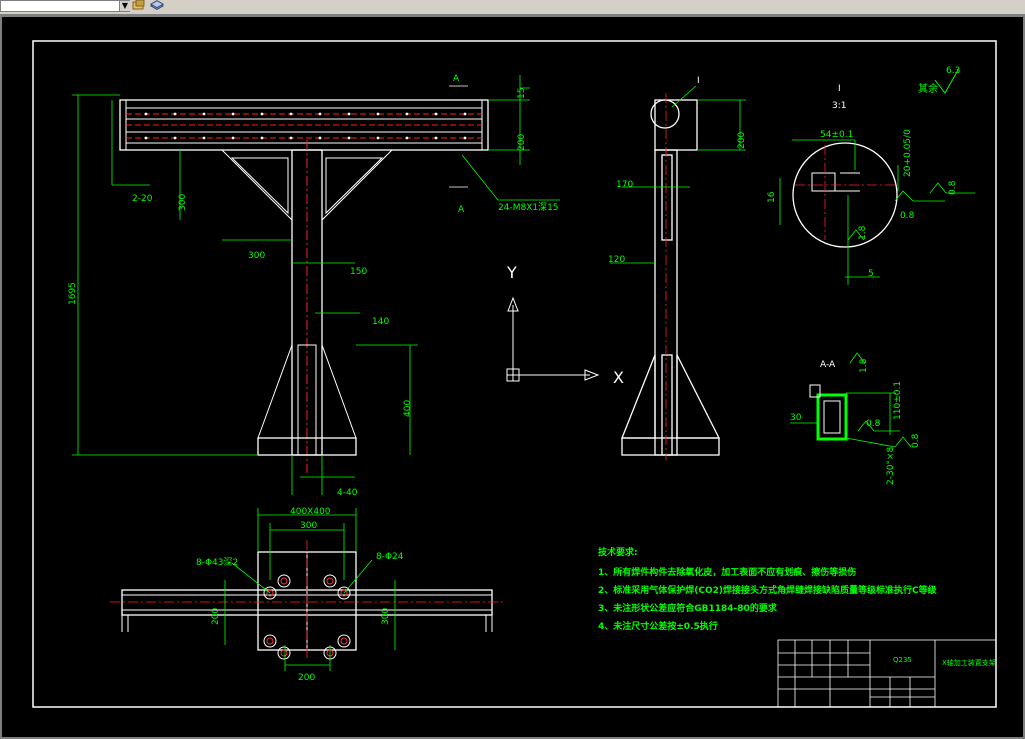 The image size is (1025, 739). What do you see at coordinates (306, 678) in the screenshot?
I see `dim-plan-200: 200` at bounding box center [306, 678].